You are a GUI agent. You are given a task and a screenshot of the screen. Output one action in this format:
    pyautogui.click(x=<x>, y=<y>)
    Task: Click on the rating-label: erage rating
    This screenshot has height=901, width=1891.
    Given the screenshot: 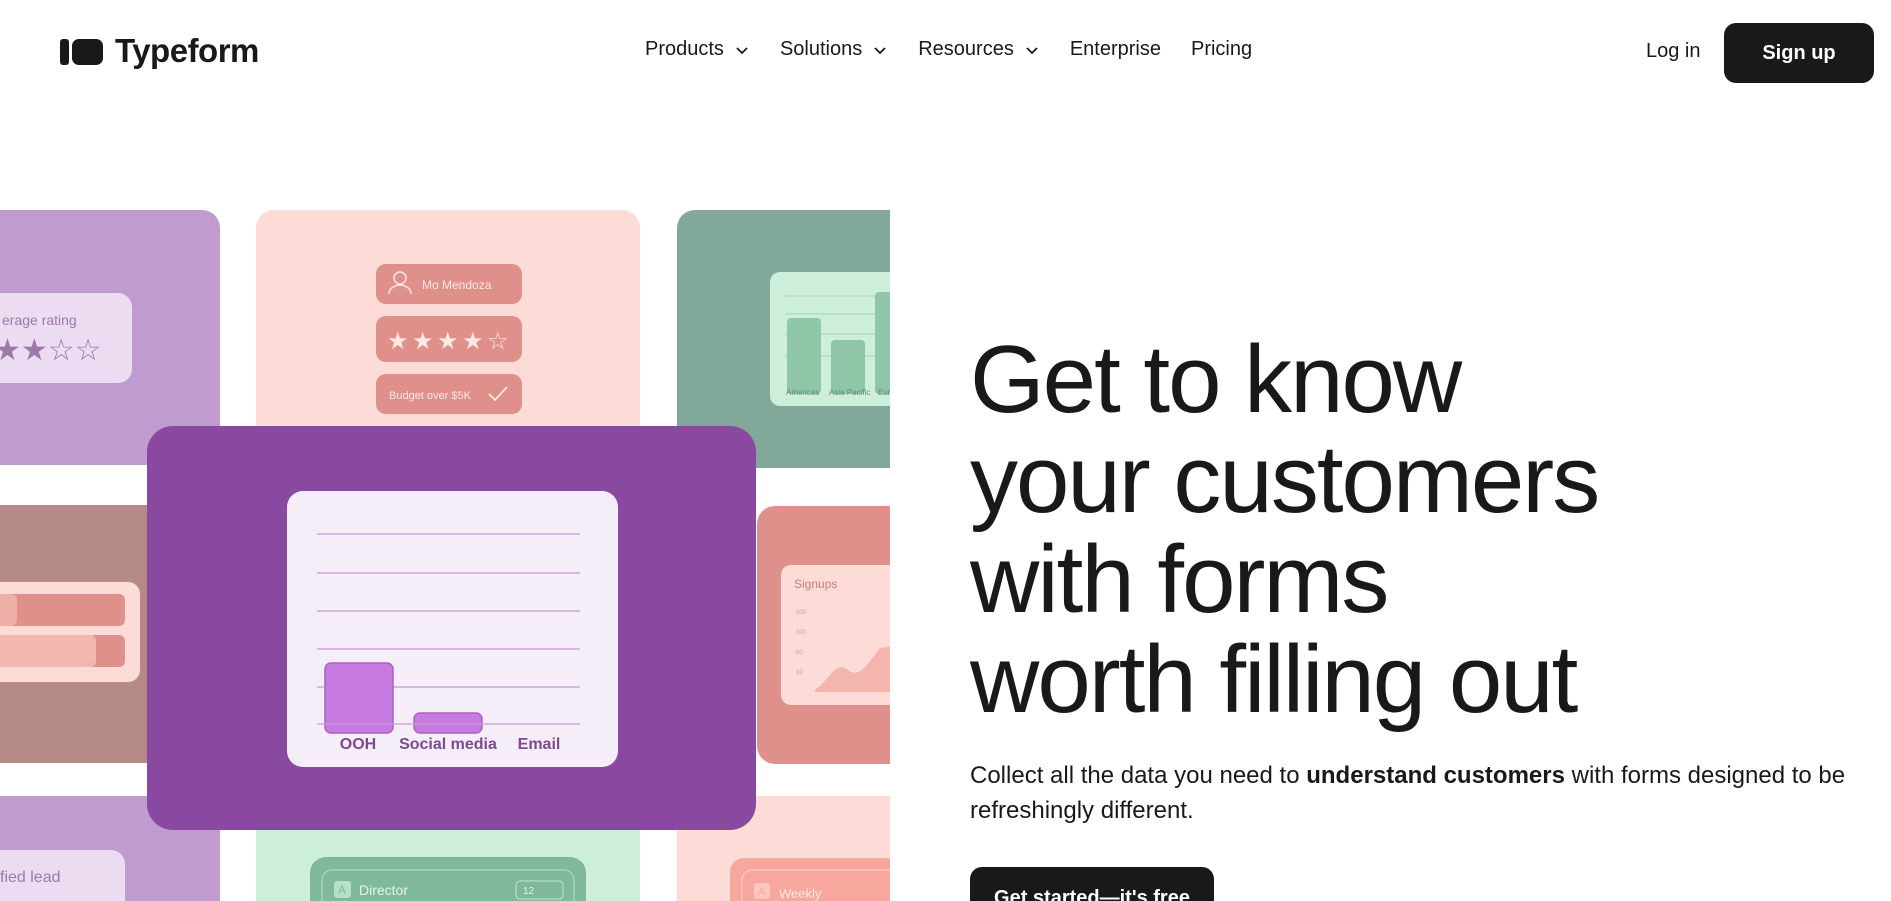 What is the action you would take?
    pyautogui.click(x=39, y=320)
    